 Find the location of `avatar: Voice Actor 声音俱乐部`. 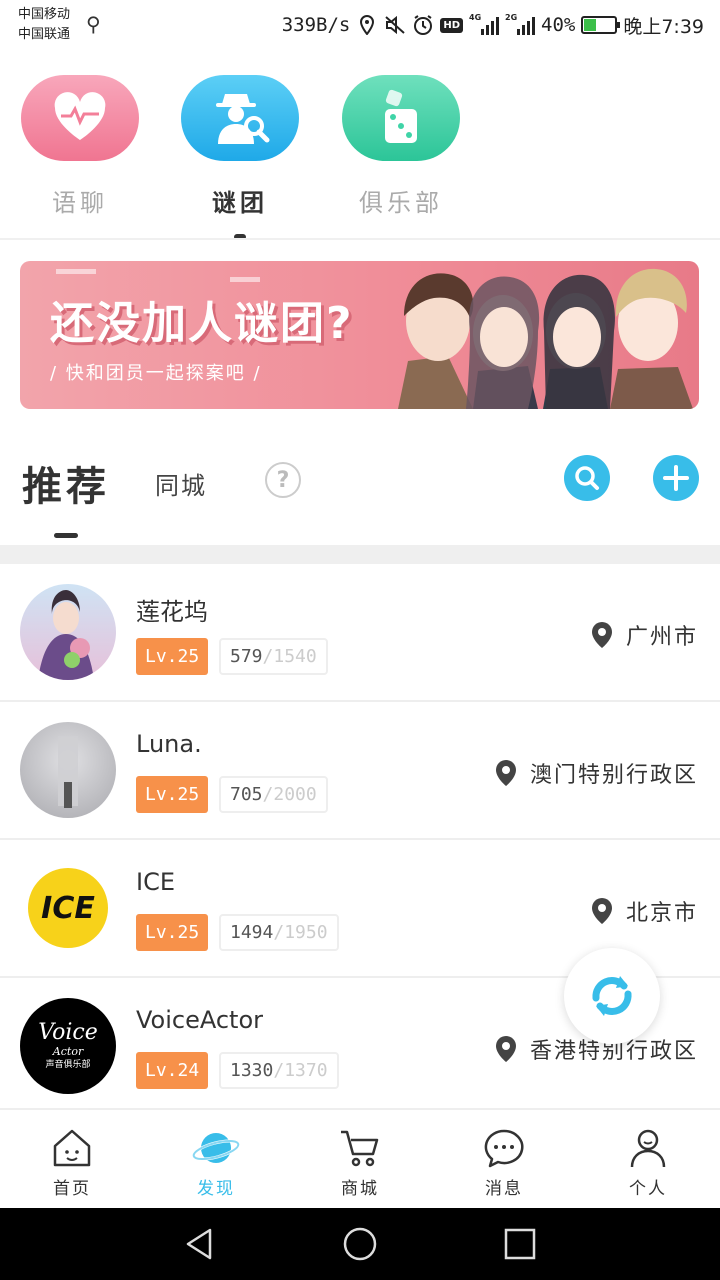

avatar: Voice Actor 声音俱乐部 is located at coordinates (68, 1046).